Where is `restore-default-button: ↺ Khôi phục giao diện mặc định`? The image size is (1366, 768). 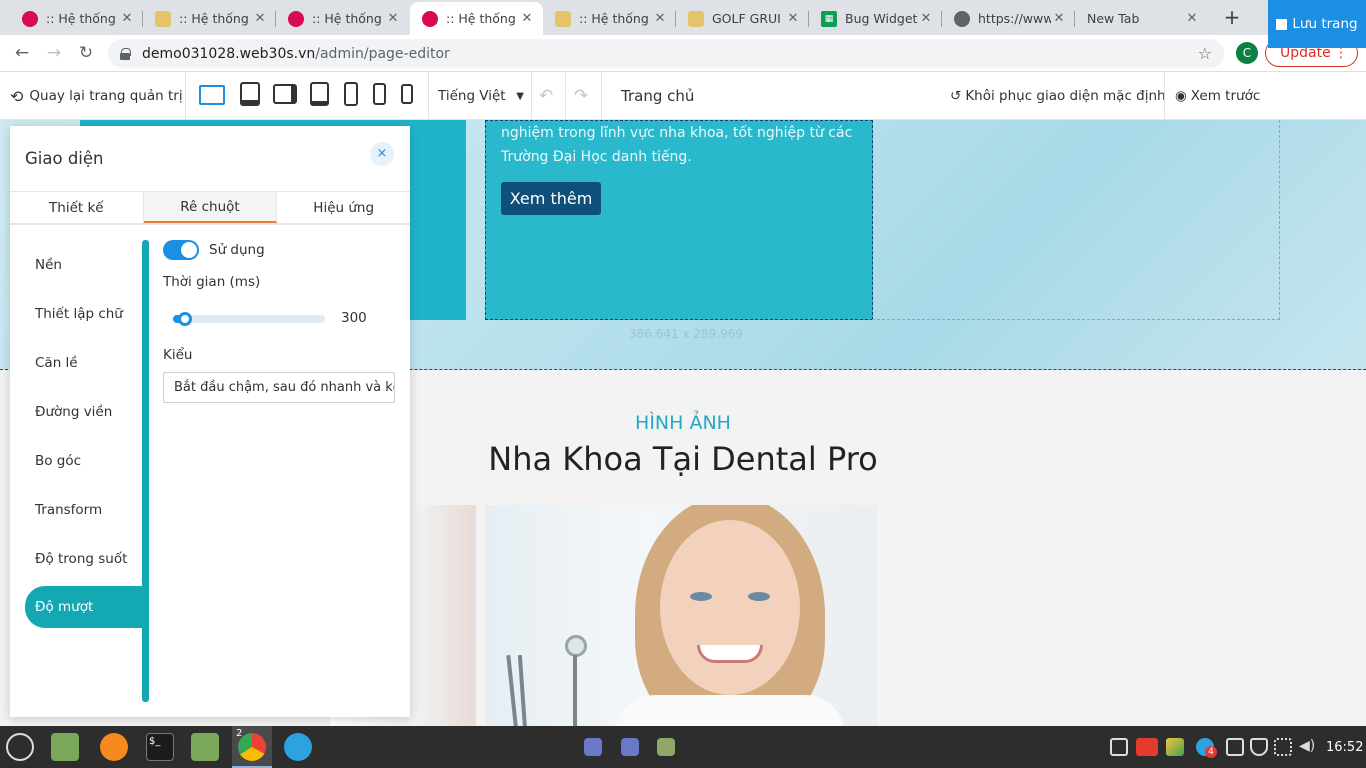
restore-default-button: ↺ Khôi phục giao diện mặc định is located at coordinates (1058, 96).